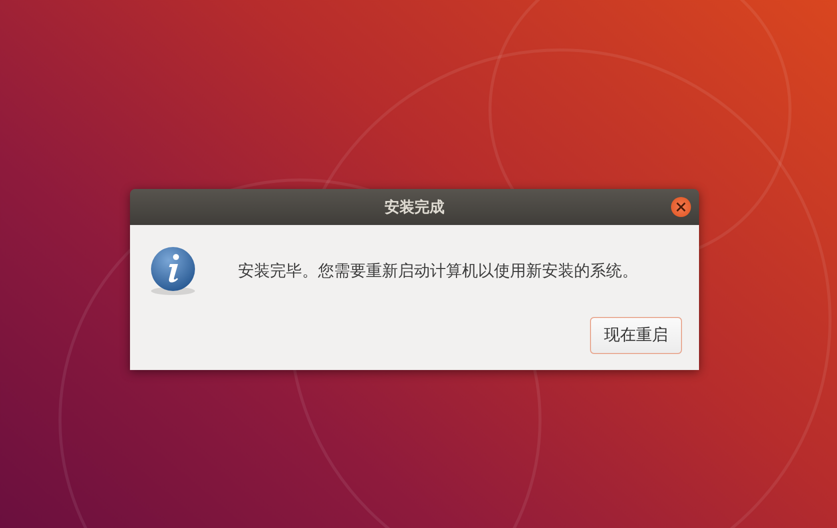 The image size is (837, 528). What do you see at coordinates (438, 271) in the screenshot?
I see `dialog-message: 安装完毕。您需要重新启动计算机以使用新安装的系统。` at bounding box center [438, 271].